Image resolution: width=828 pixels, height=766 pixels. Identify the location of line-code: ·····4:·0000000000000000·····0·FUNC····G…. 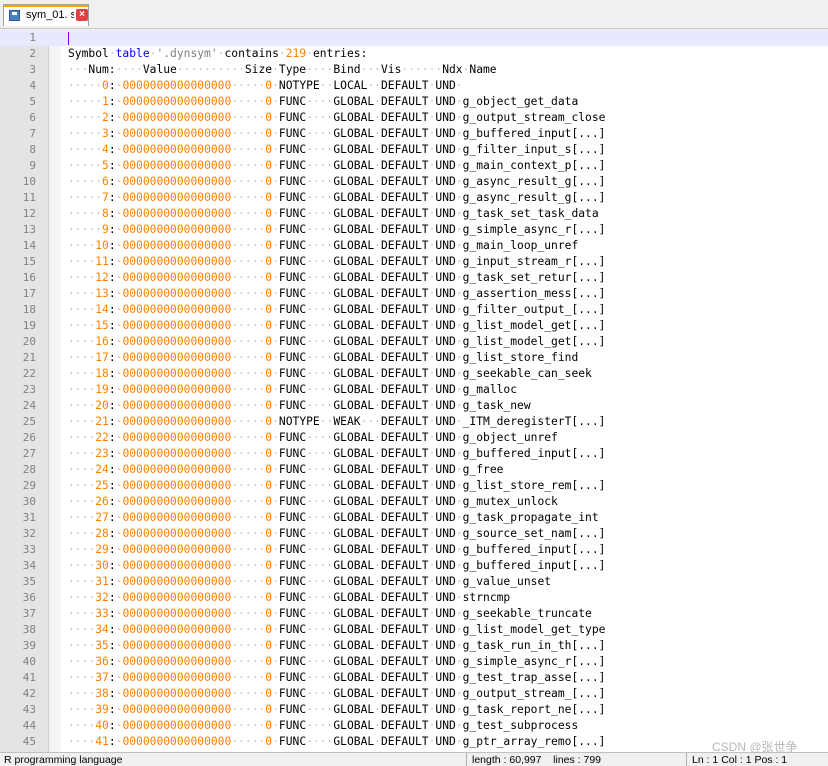
(337, 149).